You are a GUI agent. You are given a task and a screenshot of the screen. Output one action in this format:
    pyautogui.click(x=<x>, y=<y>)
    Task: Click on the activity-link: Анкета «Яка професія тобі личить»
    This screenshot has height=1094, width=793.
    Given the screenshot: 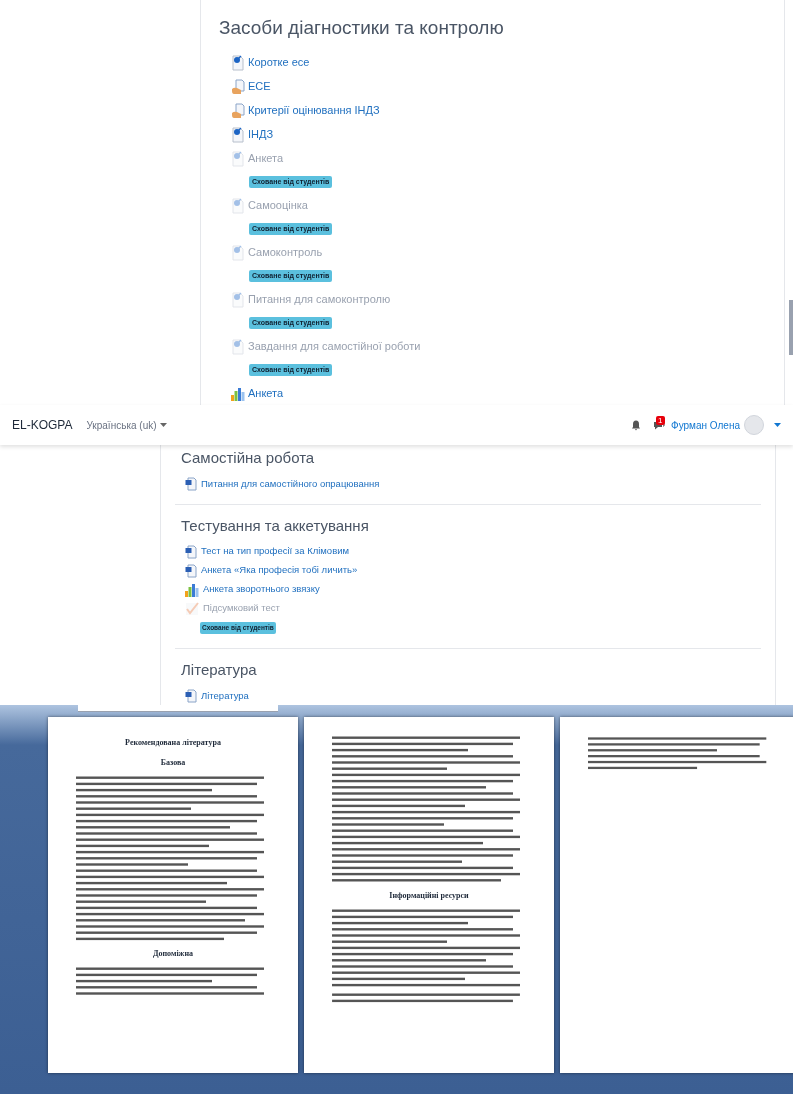 What is the action you would take?
    pyautogui.click(x=279, y=570)
    